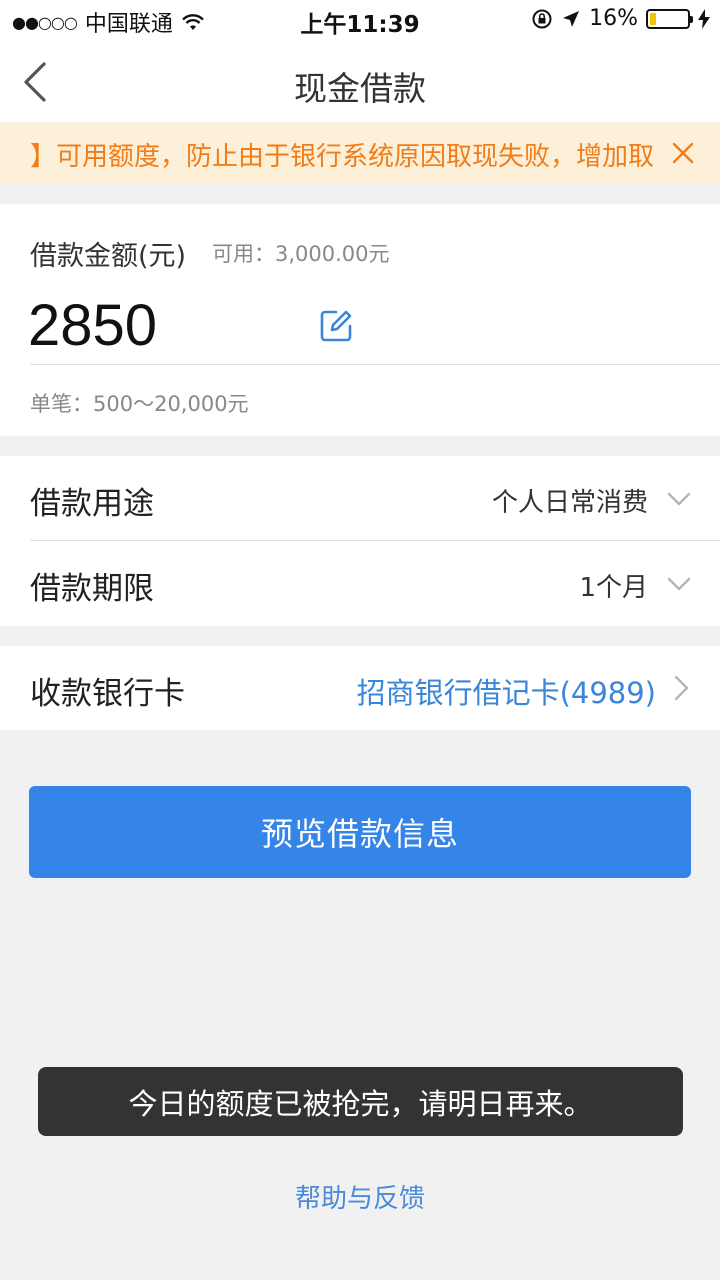  Describe the element at coordinates (360, 20) in the screenshot. I see `status-bar: ●●○○○ 中国联通 上午11:39 16%` at that location.